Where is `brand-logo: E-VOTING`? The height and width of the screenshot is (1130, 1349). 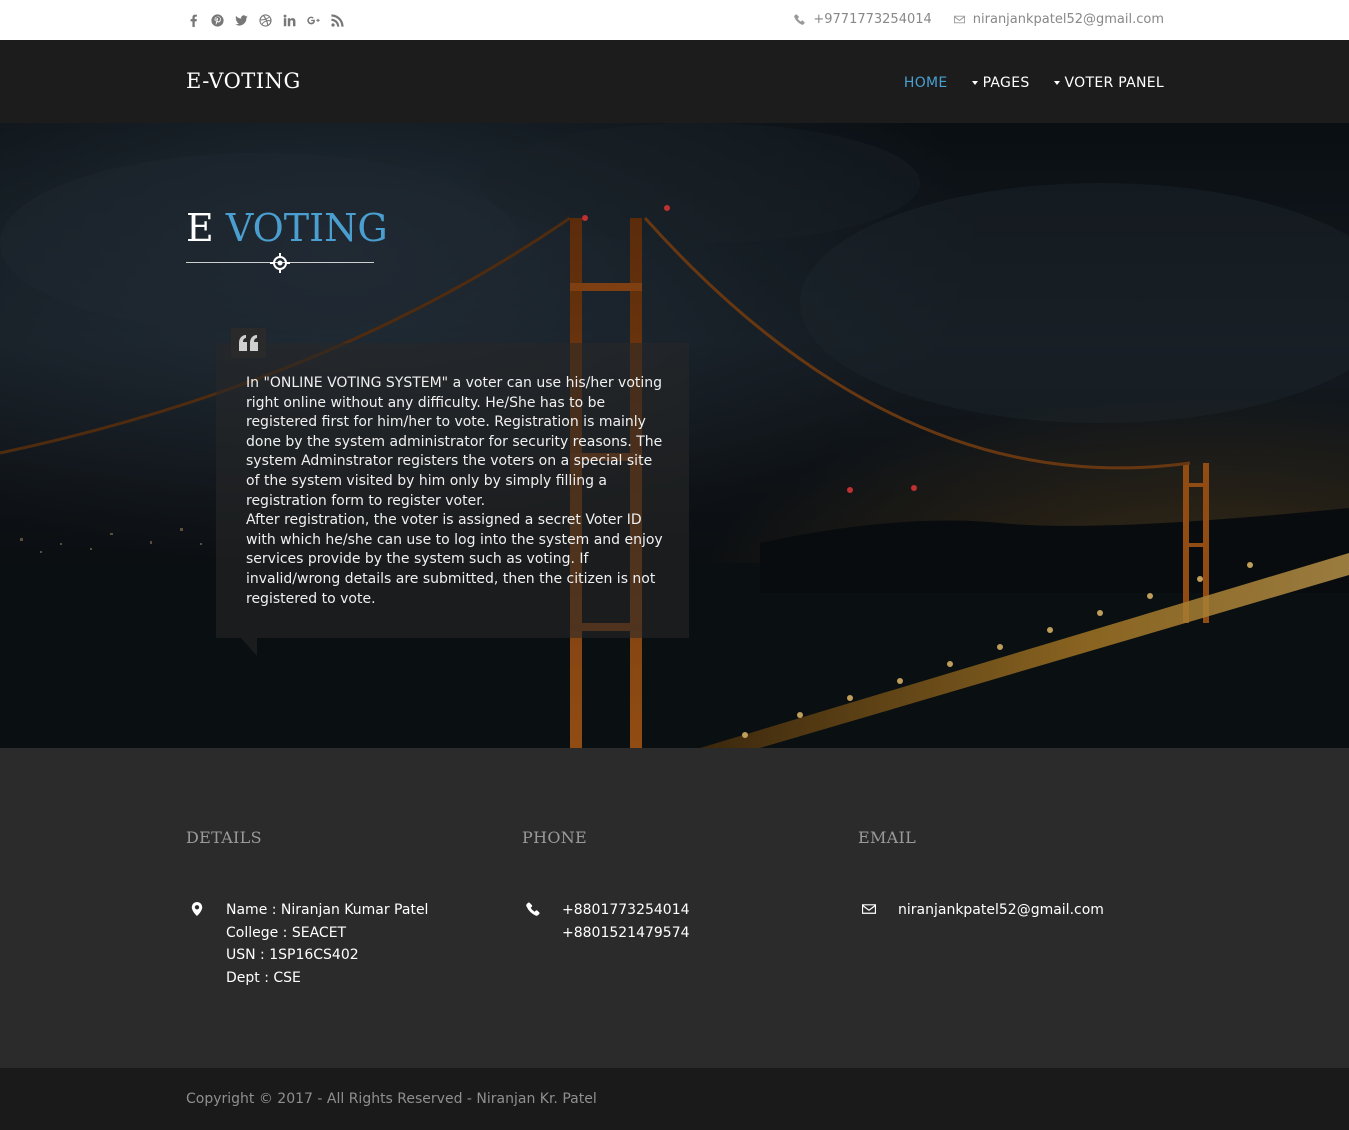 brand-logo: E-VOTING is located at coordinates (243, 81).